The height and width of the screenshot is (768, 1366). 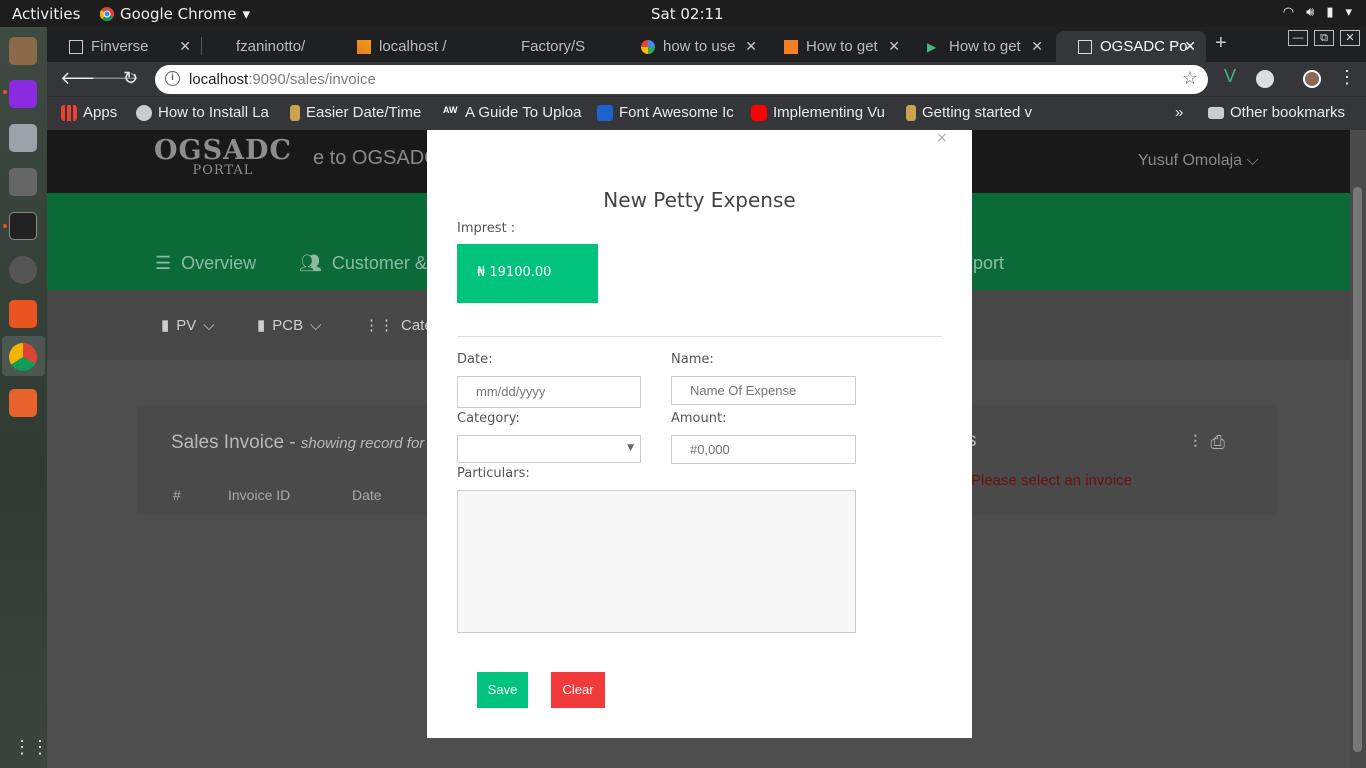 What do you see at coordinates (1347, 77) in the screenshot?
I see `menu-icon: ⋮` at bounding box center [1347, 77].